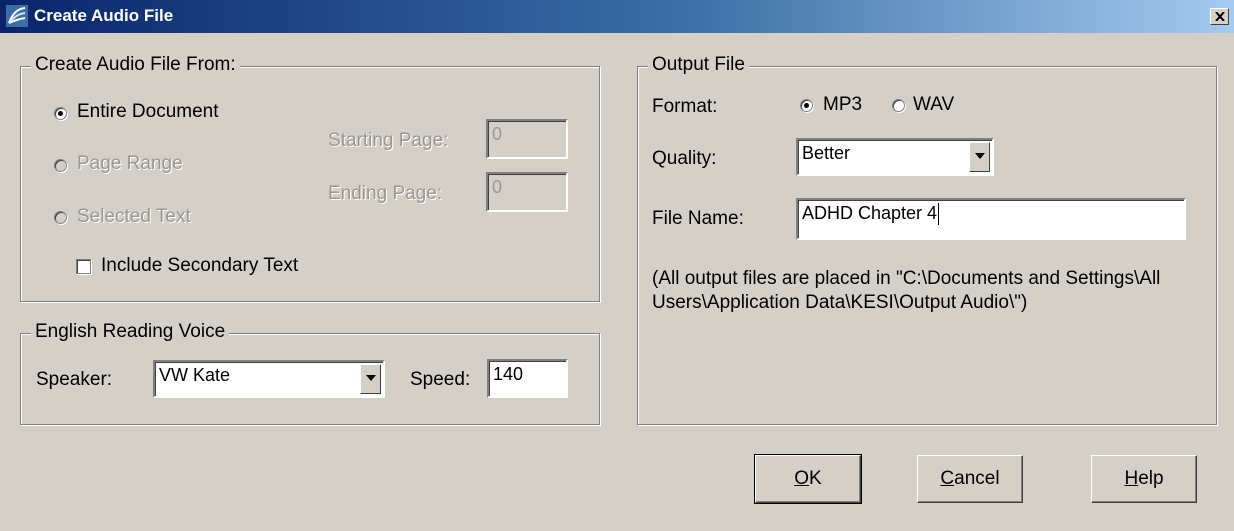 Image resolution: width=1234 pixels, height=531 pixels. Describe the element at coordinates (130, 164) in the screenshot. I see `page-range-label: Page Range` at that location.